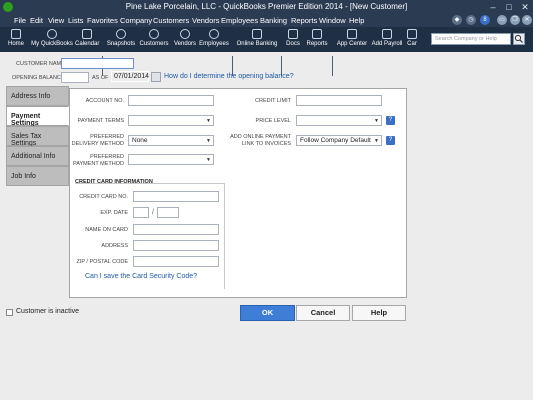  Describe the element at coordinates (176, 229) in the screenshot. I see `name-on-card-field` at that location.